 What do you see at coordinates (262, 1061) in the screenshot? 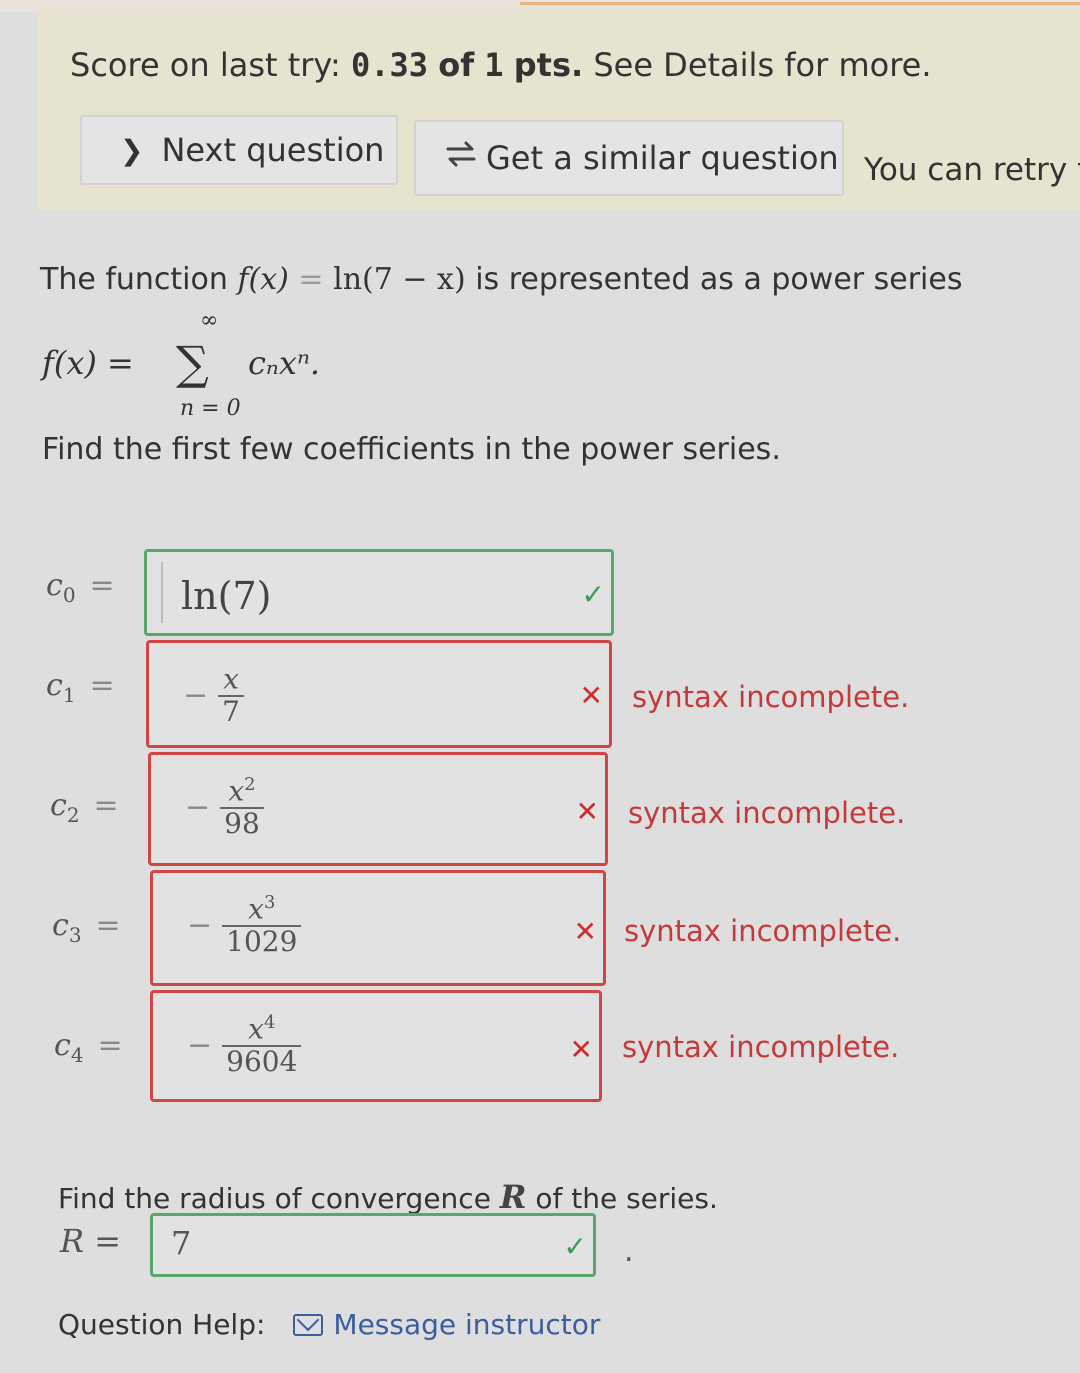
I see `fraction-denominator: 9604` at bounding box center [262, 1061].